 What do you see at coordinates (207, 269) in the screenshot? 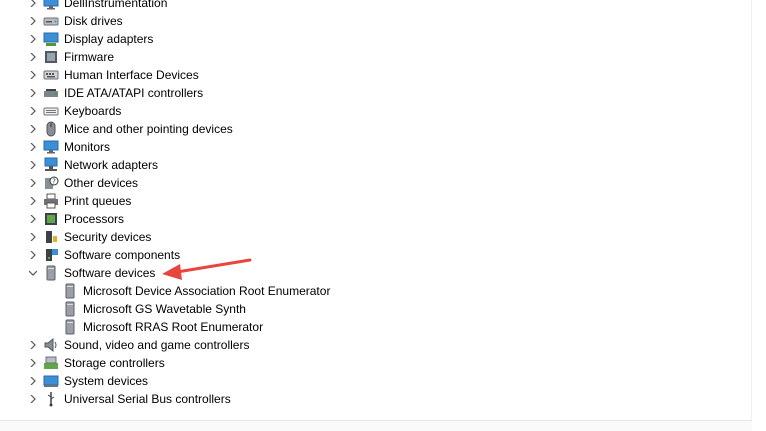
I see `annotation-arrow` at bounding box center [207, 269].